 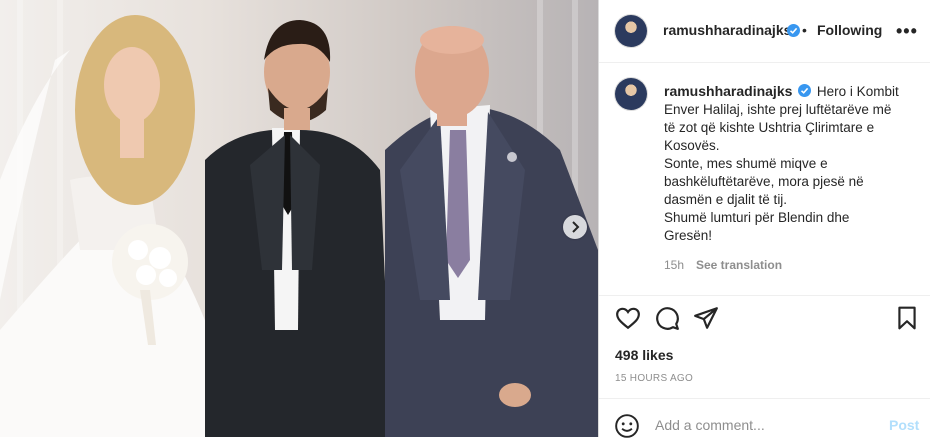 What do you see at coordinates (627, 426) in the screenshot?
I see `smiley-icon` at bounding box center [627, 426].